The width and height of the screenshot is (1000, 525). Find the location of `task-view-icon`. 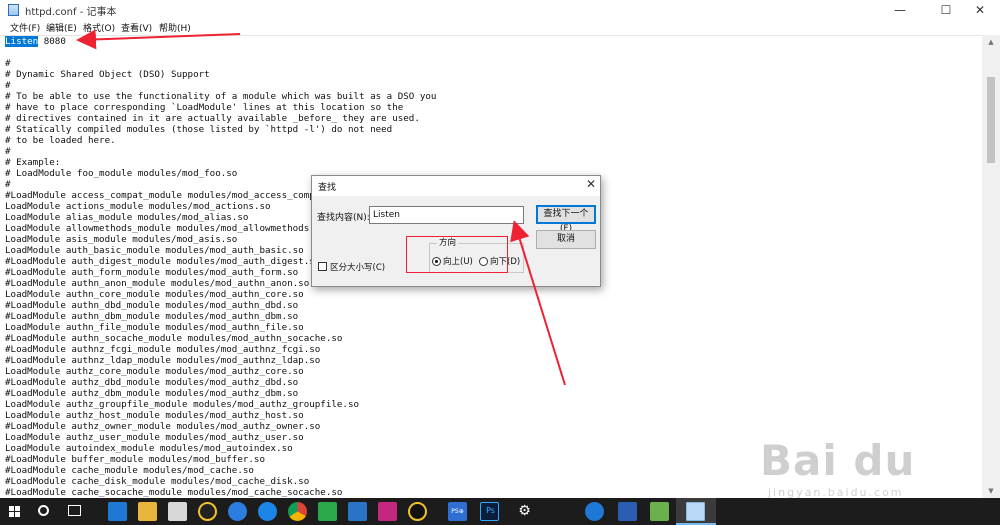

task-view-icon is located at coordinates (74, 510).